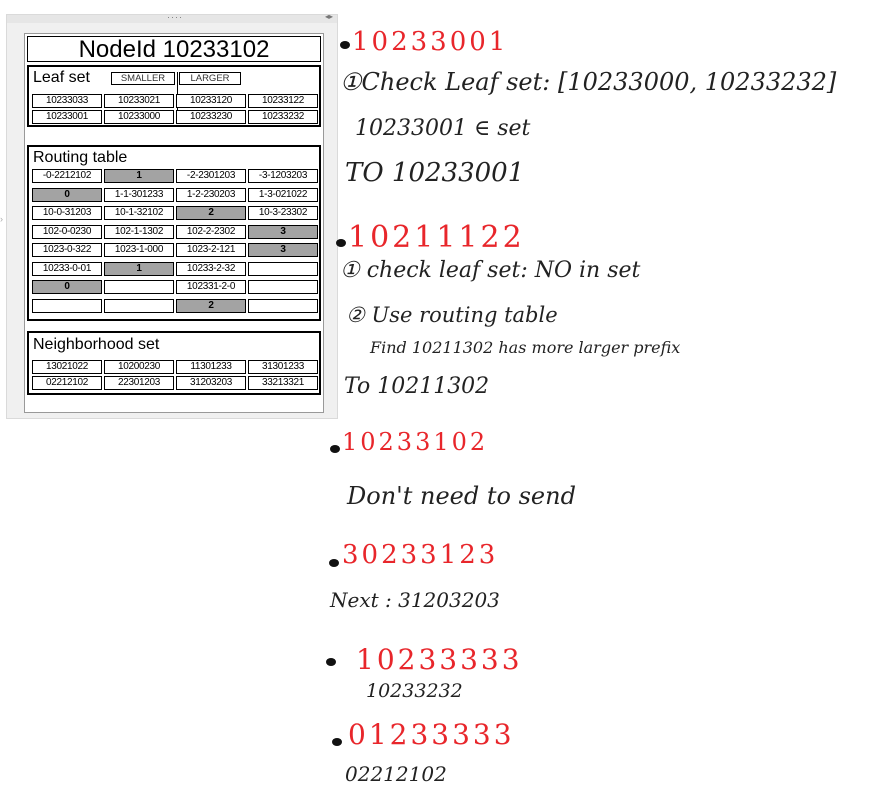  Describe the element at coordinates (175, 17) in the screenshot. I see `drag-grip-icon: ····` at that location.